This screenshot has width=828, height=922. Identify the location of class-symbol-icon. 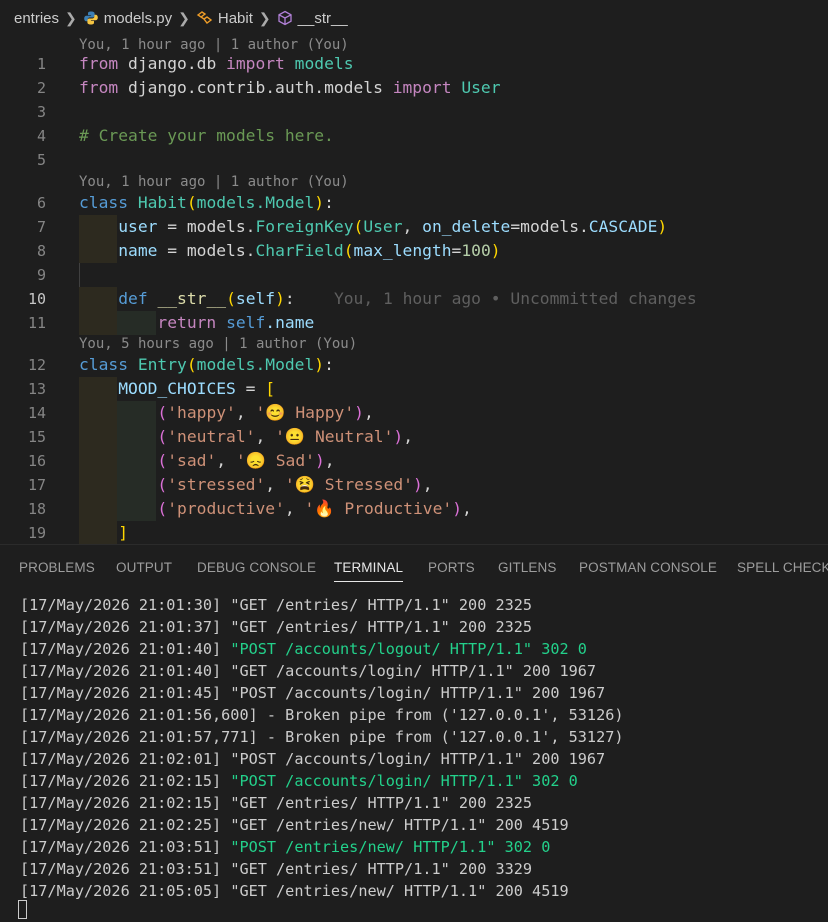
(204, 17).